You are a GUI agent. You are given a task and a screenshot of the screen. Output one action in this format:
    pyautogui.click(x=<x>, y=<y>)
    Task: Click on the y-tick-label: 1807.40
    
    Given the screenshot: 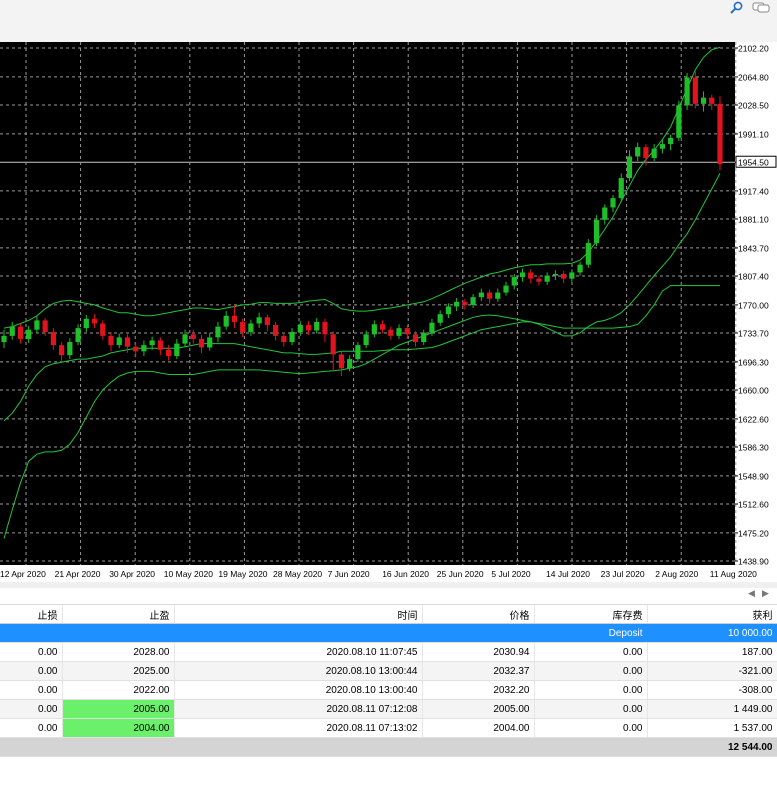 What is the action you would take?
    pyautogui.click(x=753, y=277)
    